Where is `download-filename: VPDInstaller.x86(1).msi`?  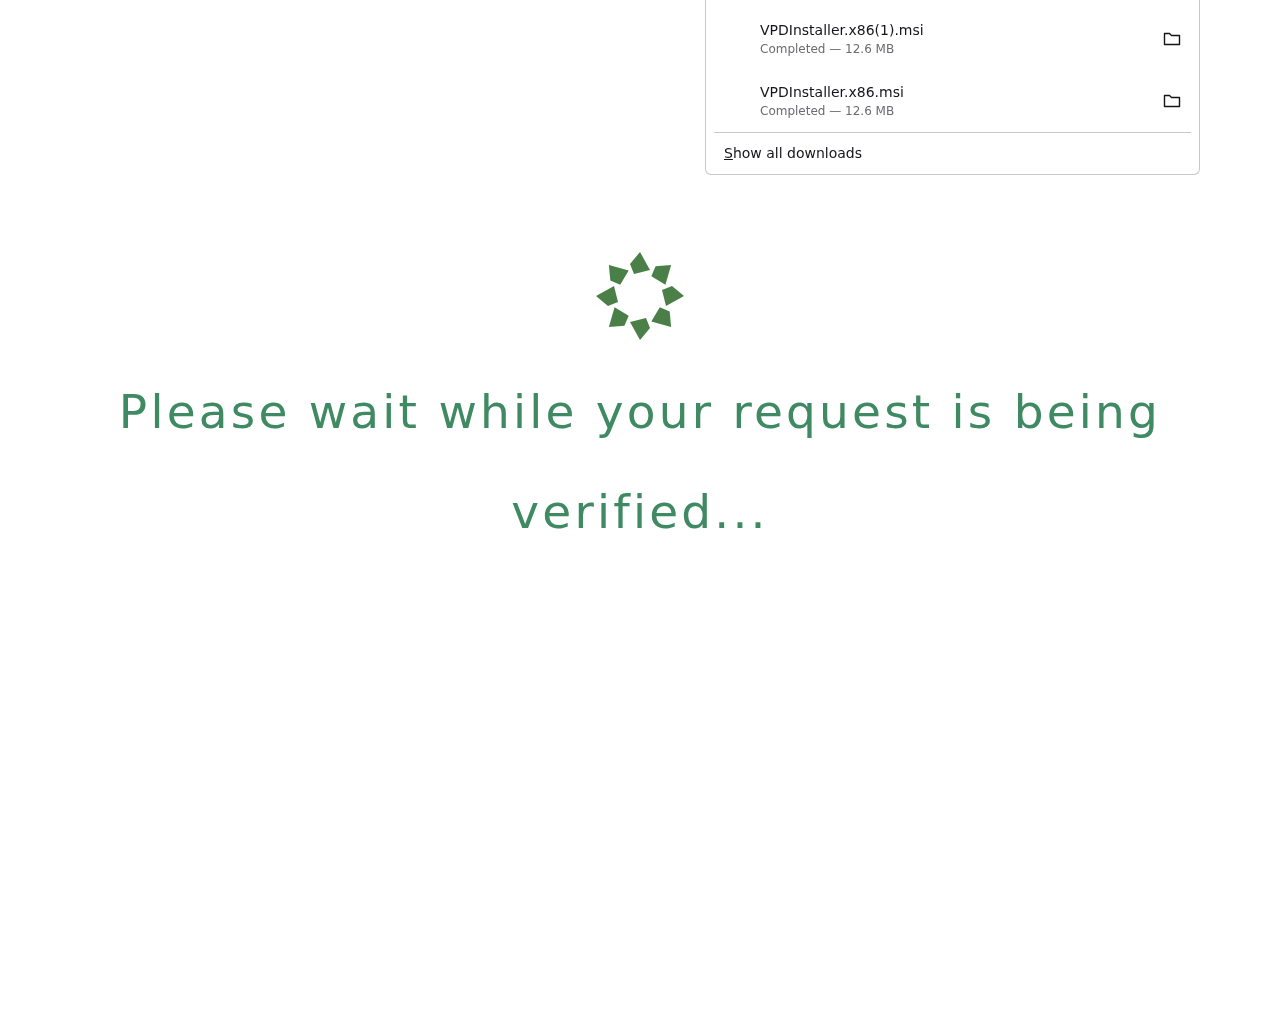 download-filename: VPDInstaller.x86(1).msi is located at coordinates (842, 30).